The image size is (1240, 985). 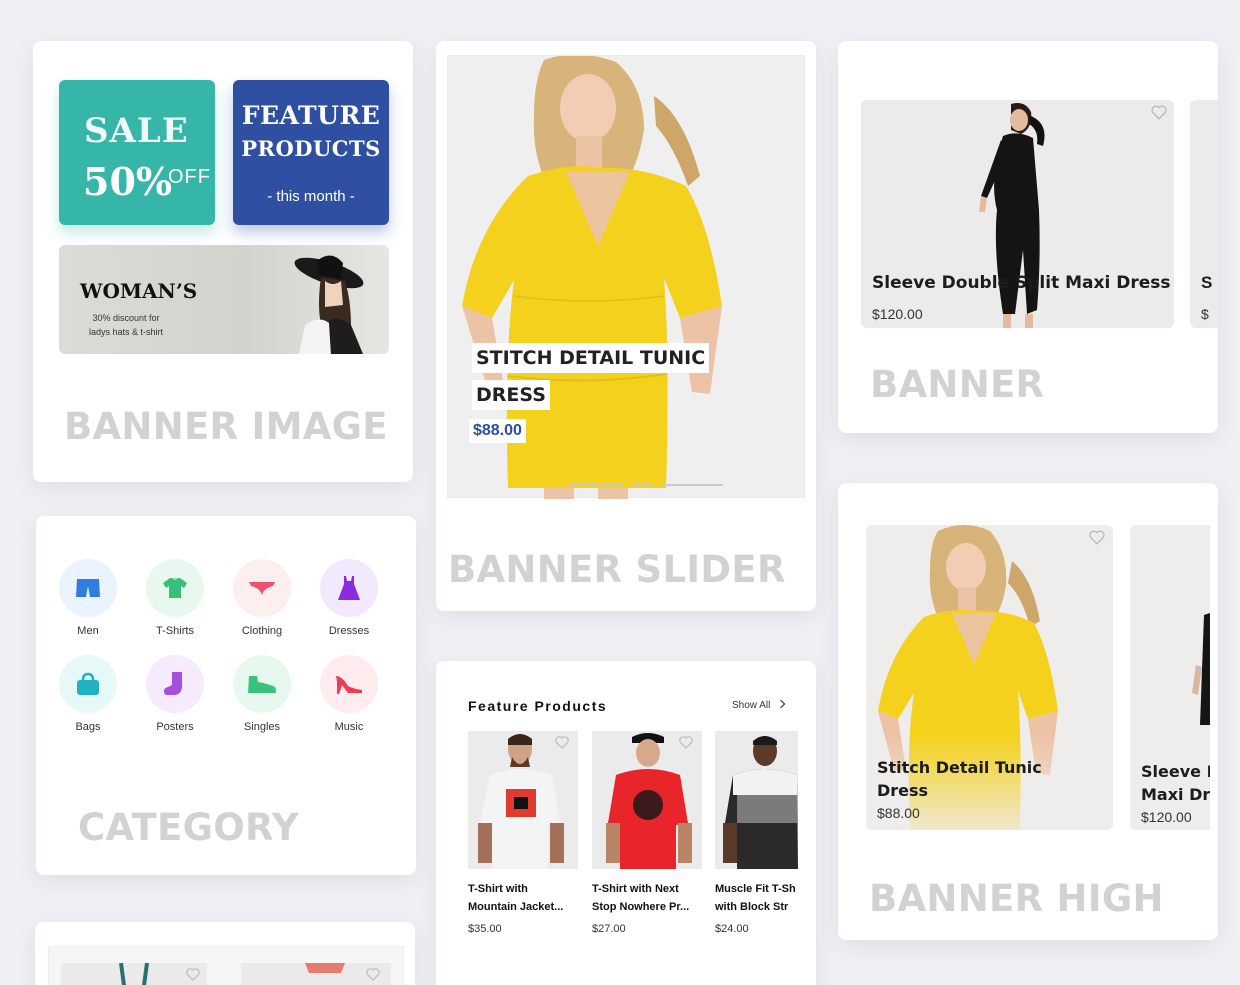 I want to click on tshirt-icon, so click(x=175, y=588).